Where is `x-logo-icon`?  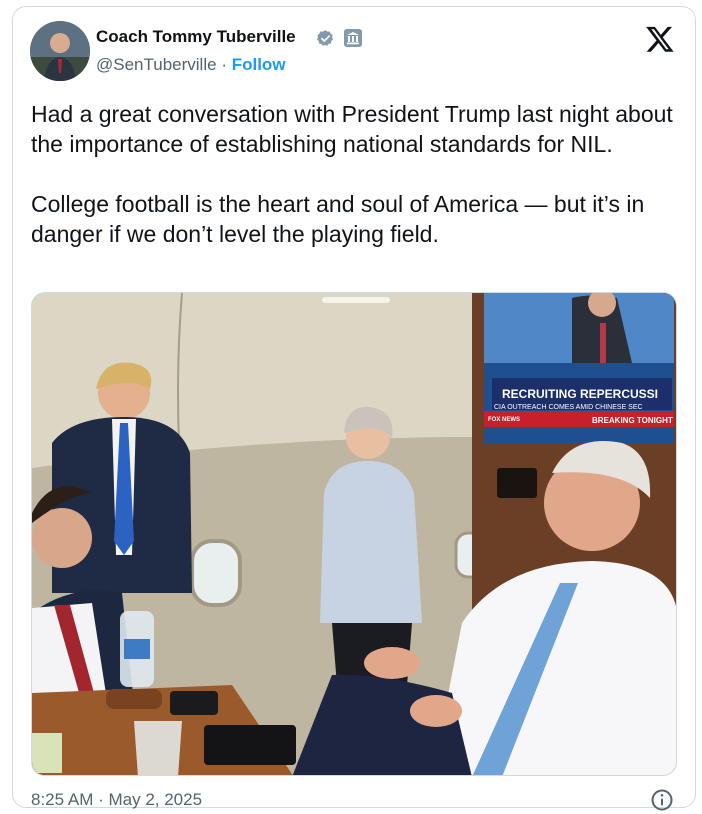 x-logo-icon is located at coordinates (660, 39).